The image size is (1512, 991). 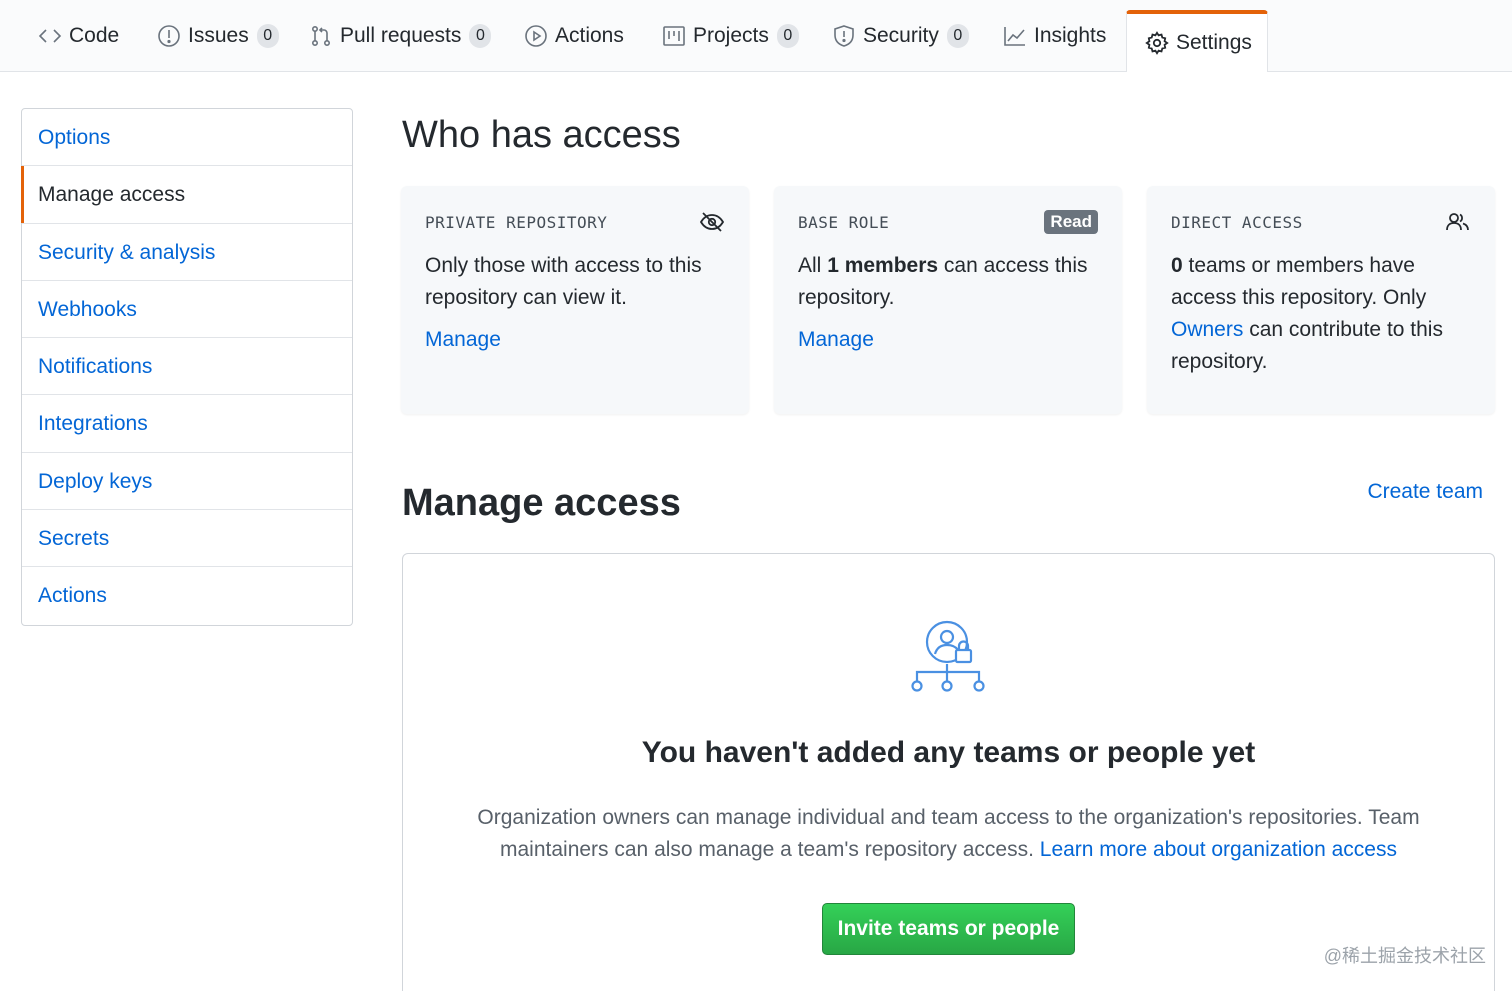 What do you see at coordinates (1015, 36) in the screenshot?
I see `graph-icon` at bounding box center [1015, 36].